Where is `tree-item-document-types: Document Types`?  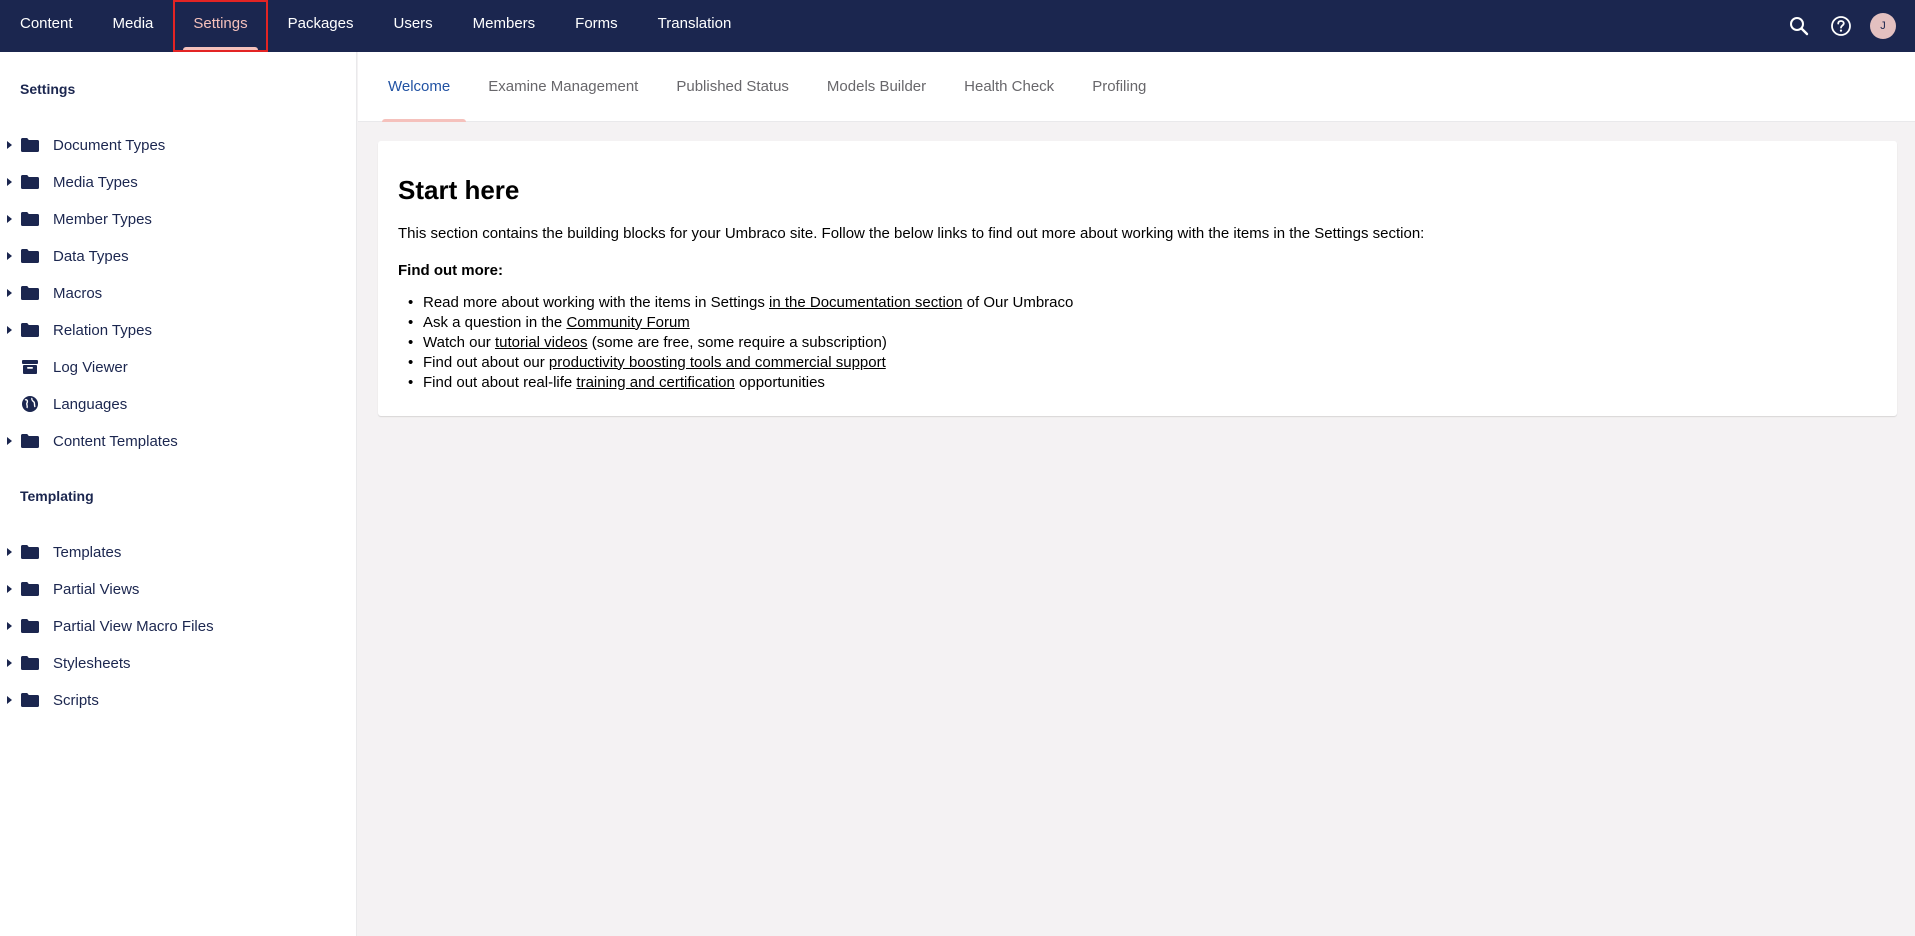 tree-item-document-types: Document Types is located at coordinates (178, 145).